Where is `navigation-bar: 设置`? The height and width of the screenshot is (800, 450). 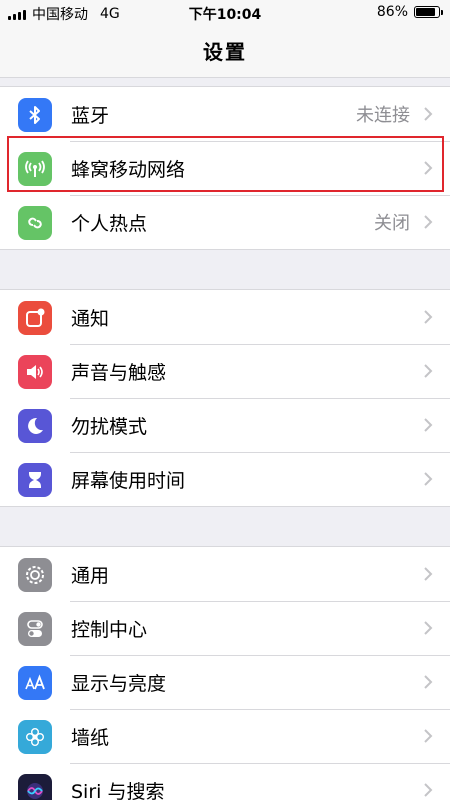 navigation-bar: 设置 is located at coordinates (225, 52).